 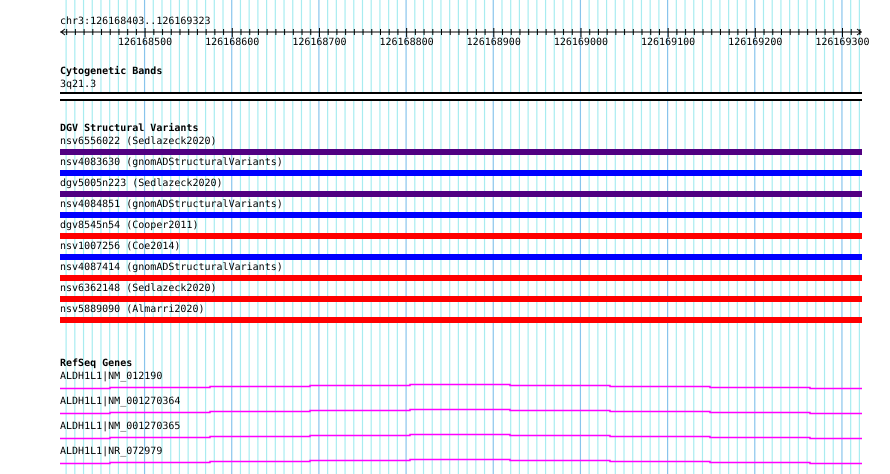 I want to click on ruler-label: 126168500, so click(x=145, y=42).